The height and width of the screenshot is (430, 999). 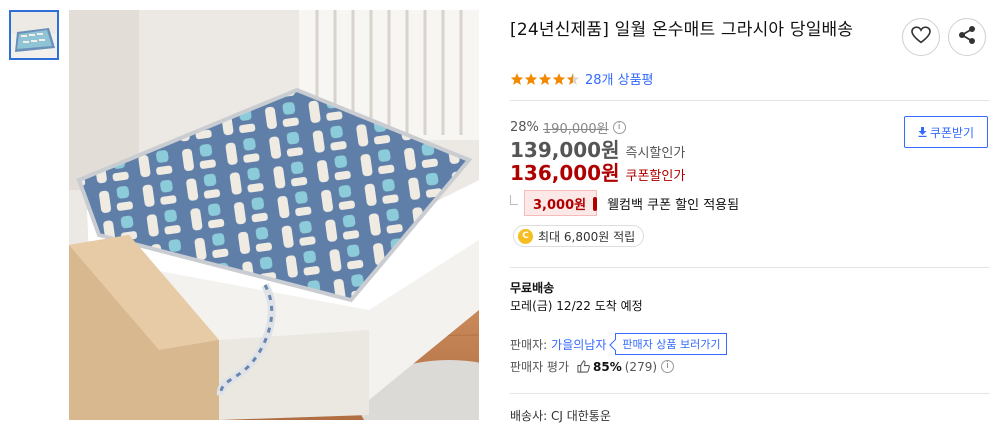 I want to click on coupon-price-label: 쿠폰할인가, so click(x=655, y=176).